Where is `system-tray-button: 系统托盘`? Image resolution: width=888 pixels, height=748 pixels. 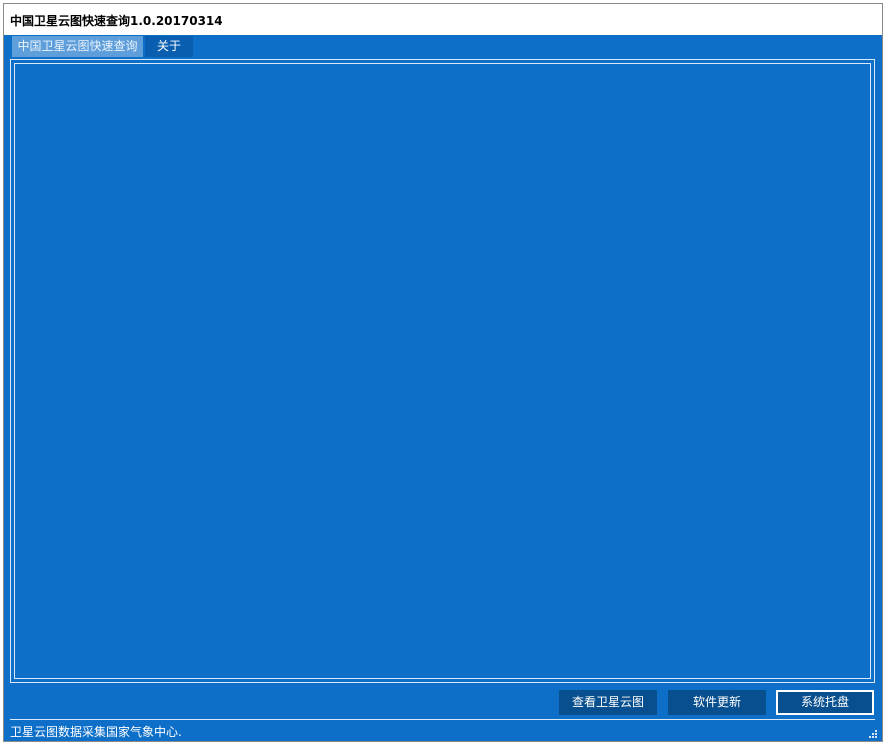 system-tray-button: 系统托盘 is located at coordinates (825, 702).